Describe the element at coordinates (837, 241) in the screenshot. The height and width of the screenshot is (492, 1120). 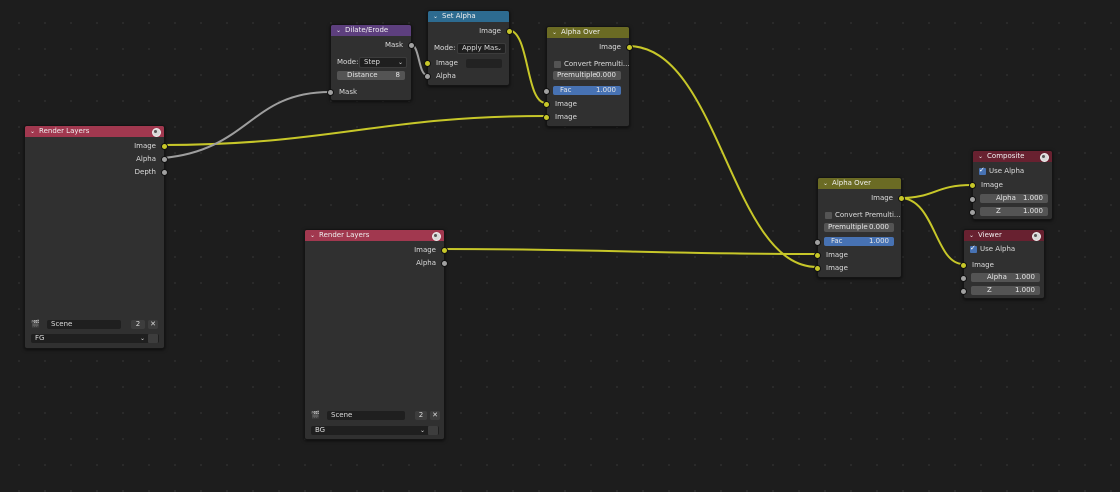
I see `field-label: Fac` at that location.